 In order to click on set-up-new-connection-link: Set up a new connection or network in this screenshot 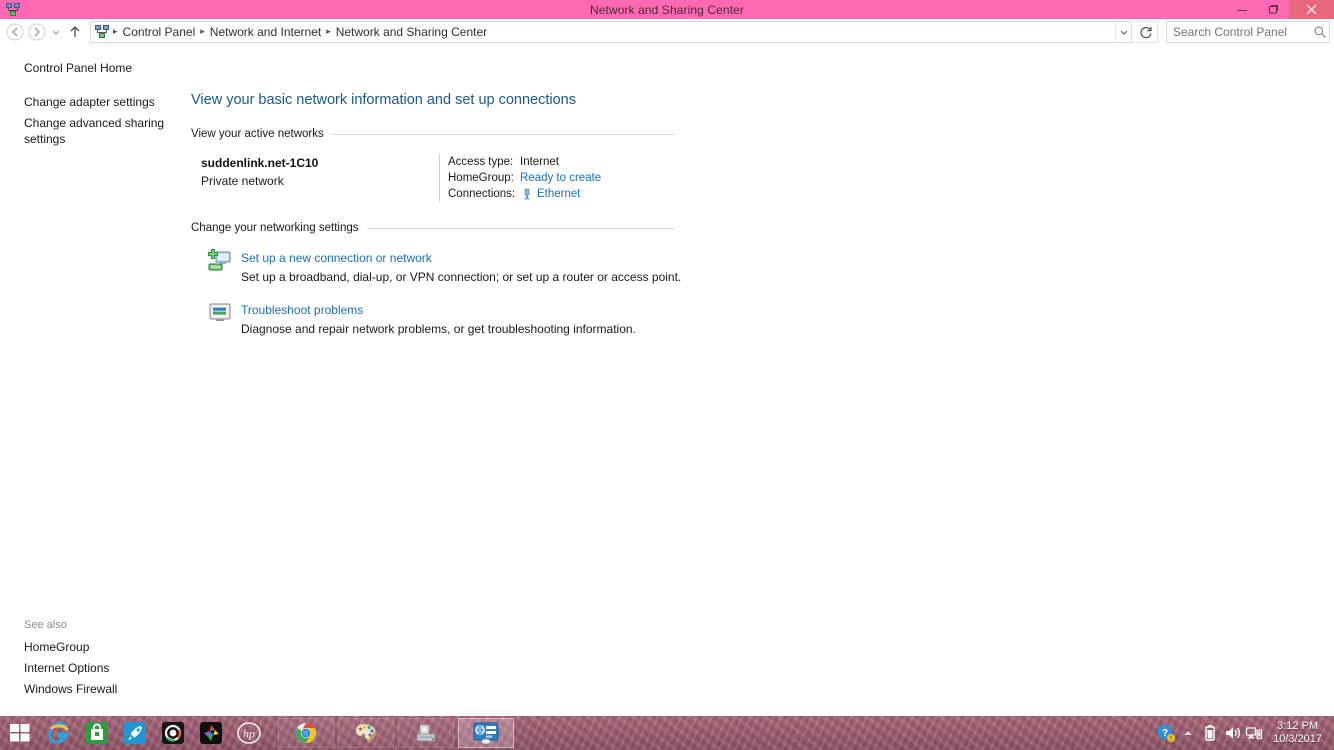, I will do `click(336, 258)`.